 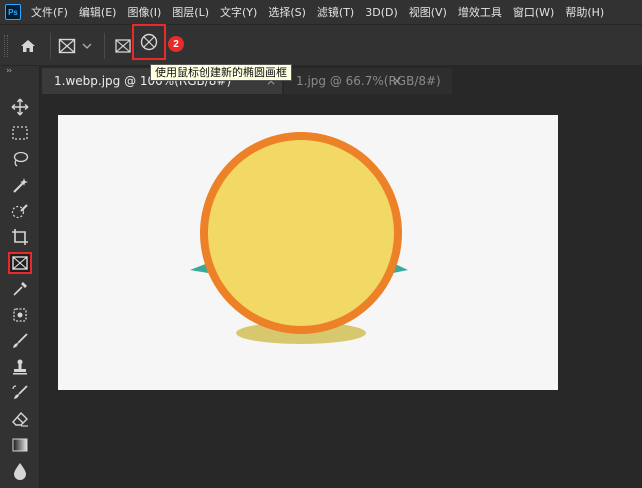 I want to click on eyedropper-icon, so click(x=20, y=289).